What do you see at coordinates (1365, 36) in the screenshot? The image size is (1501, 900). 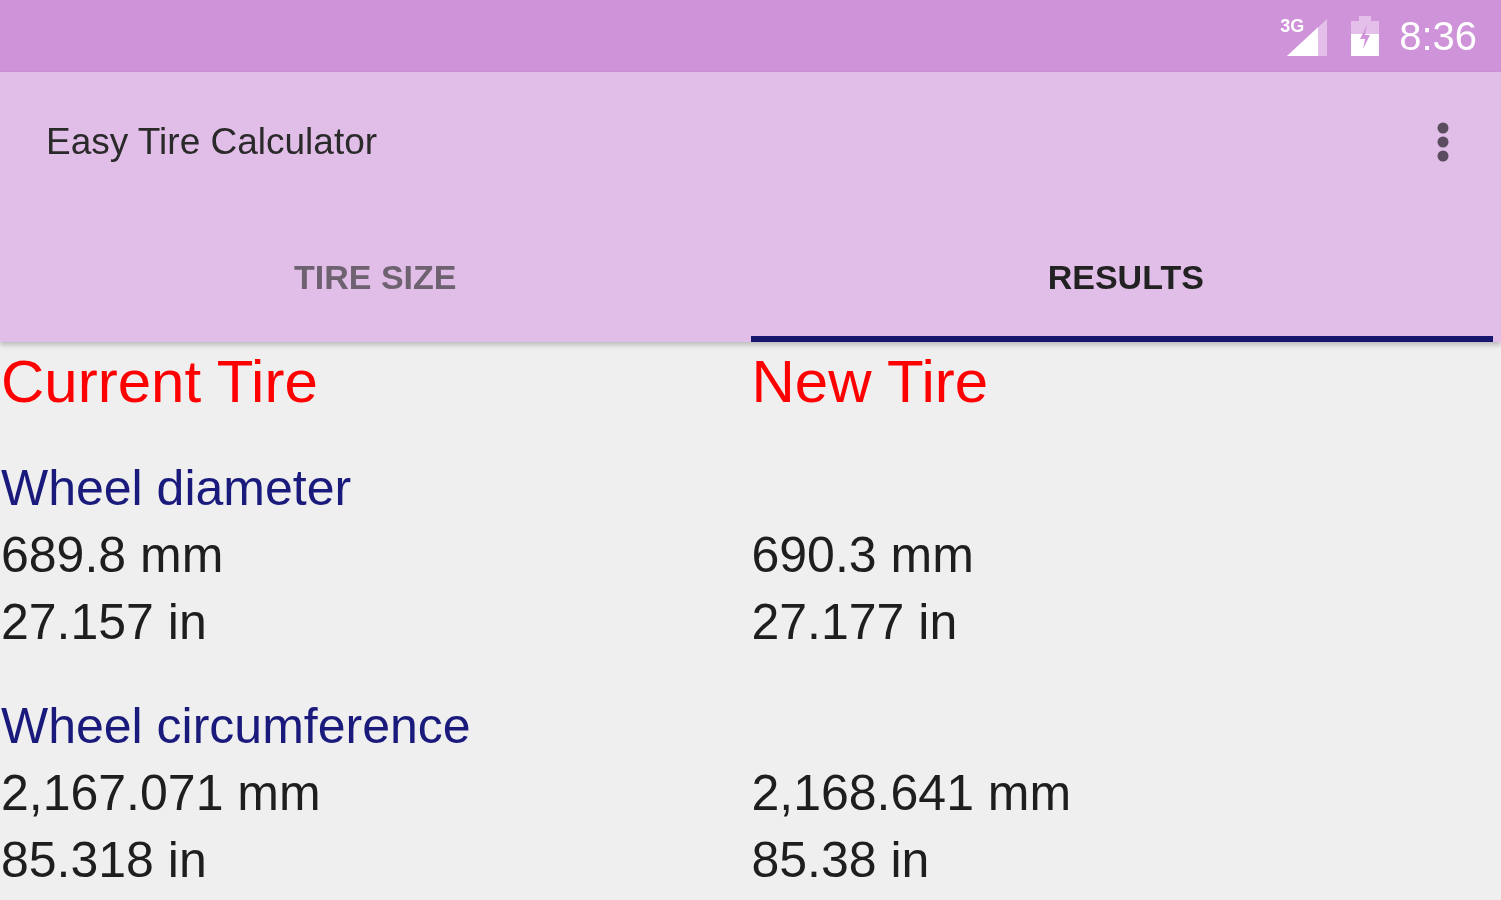 I see `battery-charging-icon` at bounding box center [1365, 36].